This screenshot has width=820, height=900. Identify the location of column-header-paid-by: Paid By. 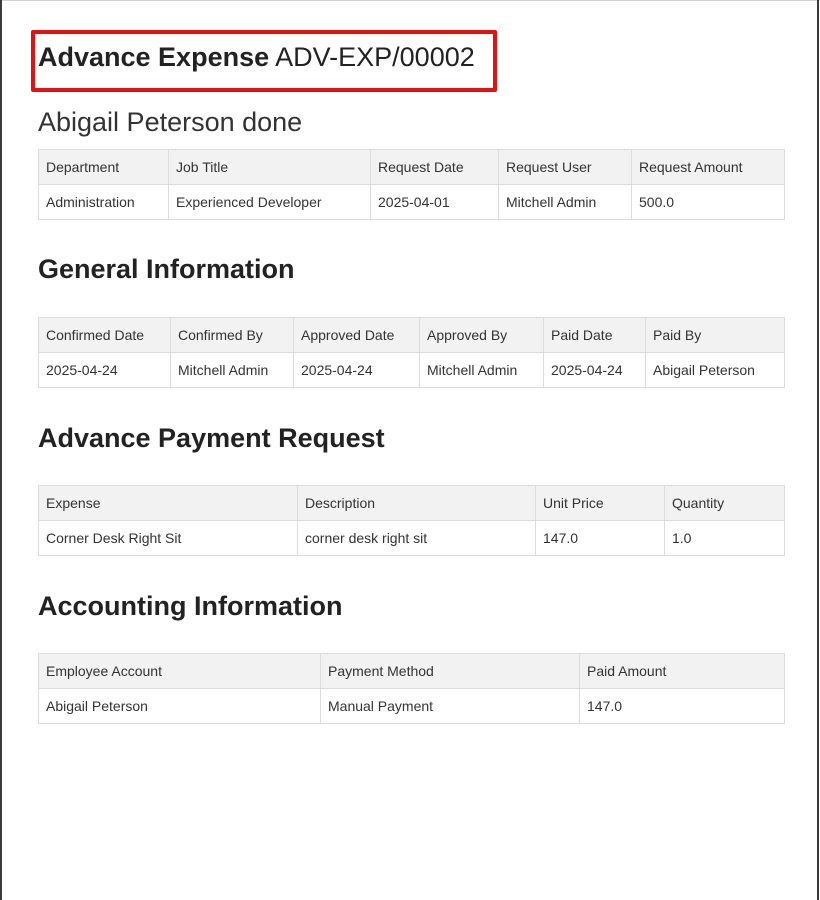
(715, 335).